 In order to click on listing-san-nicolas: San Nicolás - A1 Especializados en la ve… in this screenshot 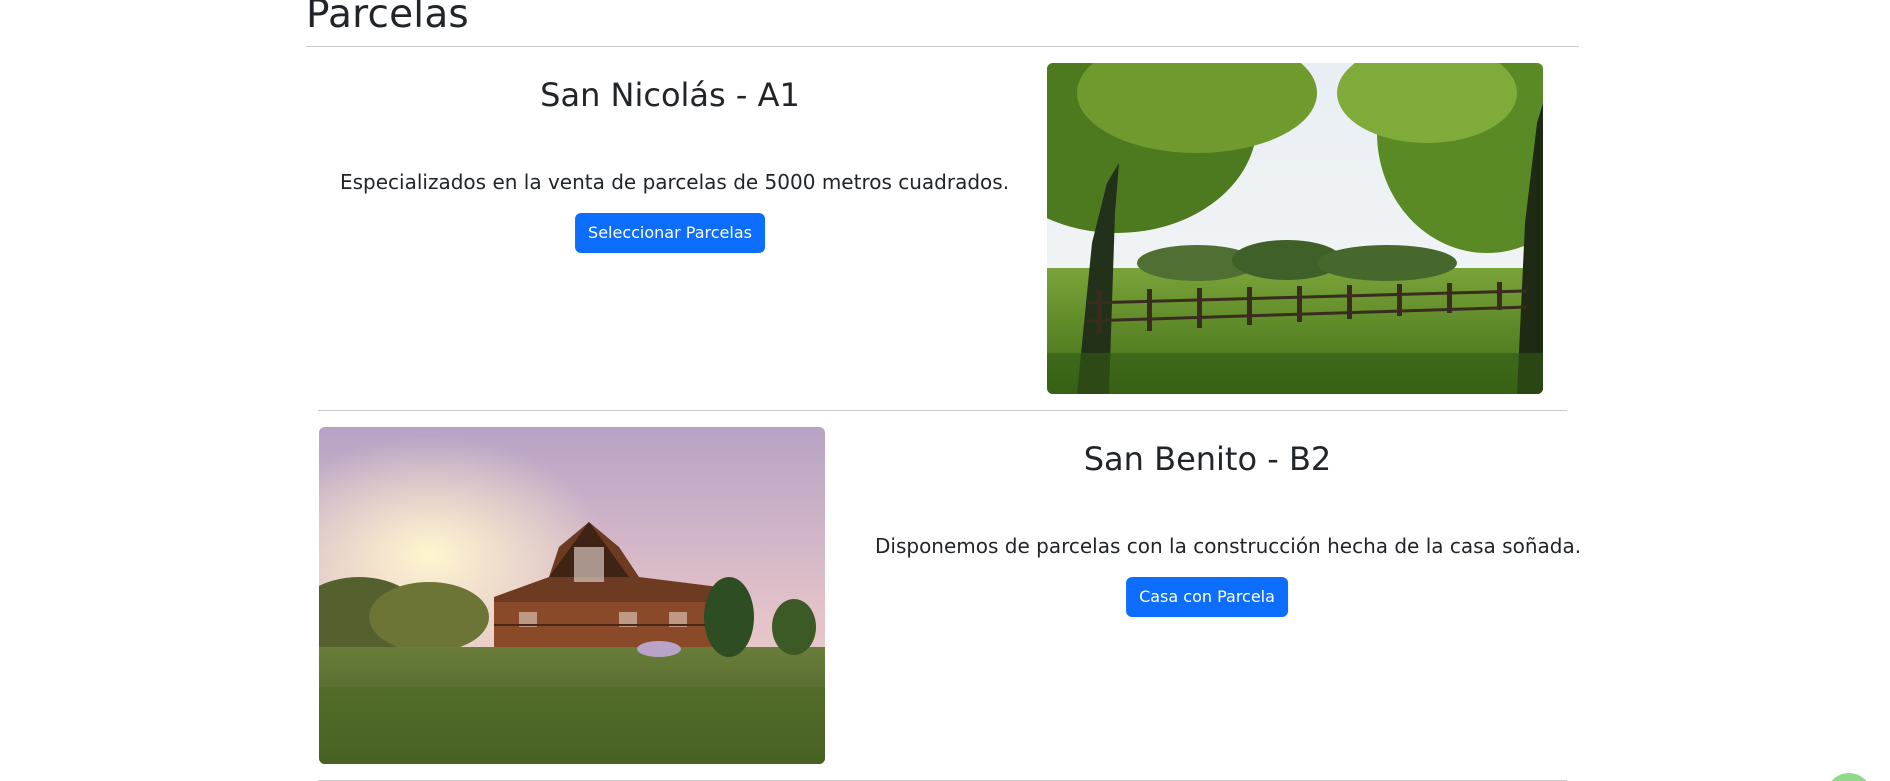, I will do `click(674, 164)`.